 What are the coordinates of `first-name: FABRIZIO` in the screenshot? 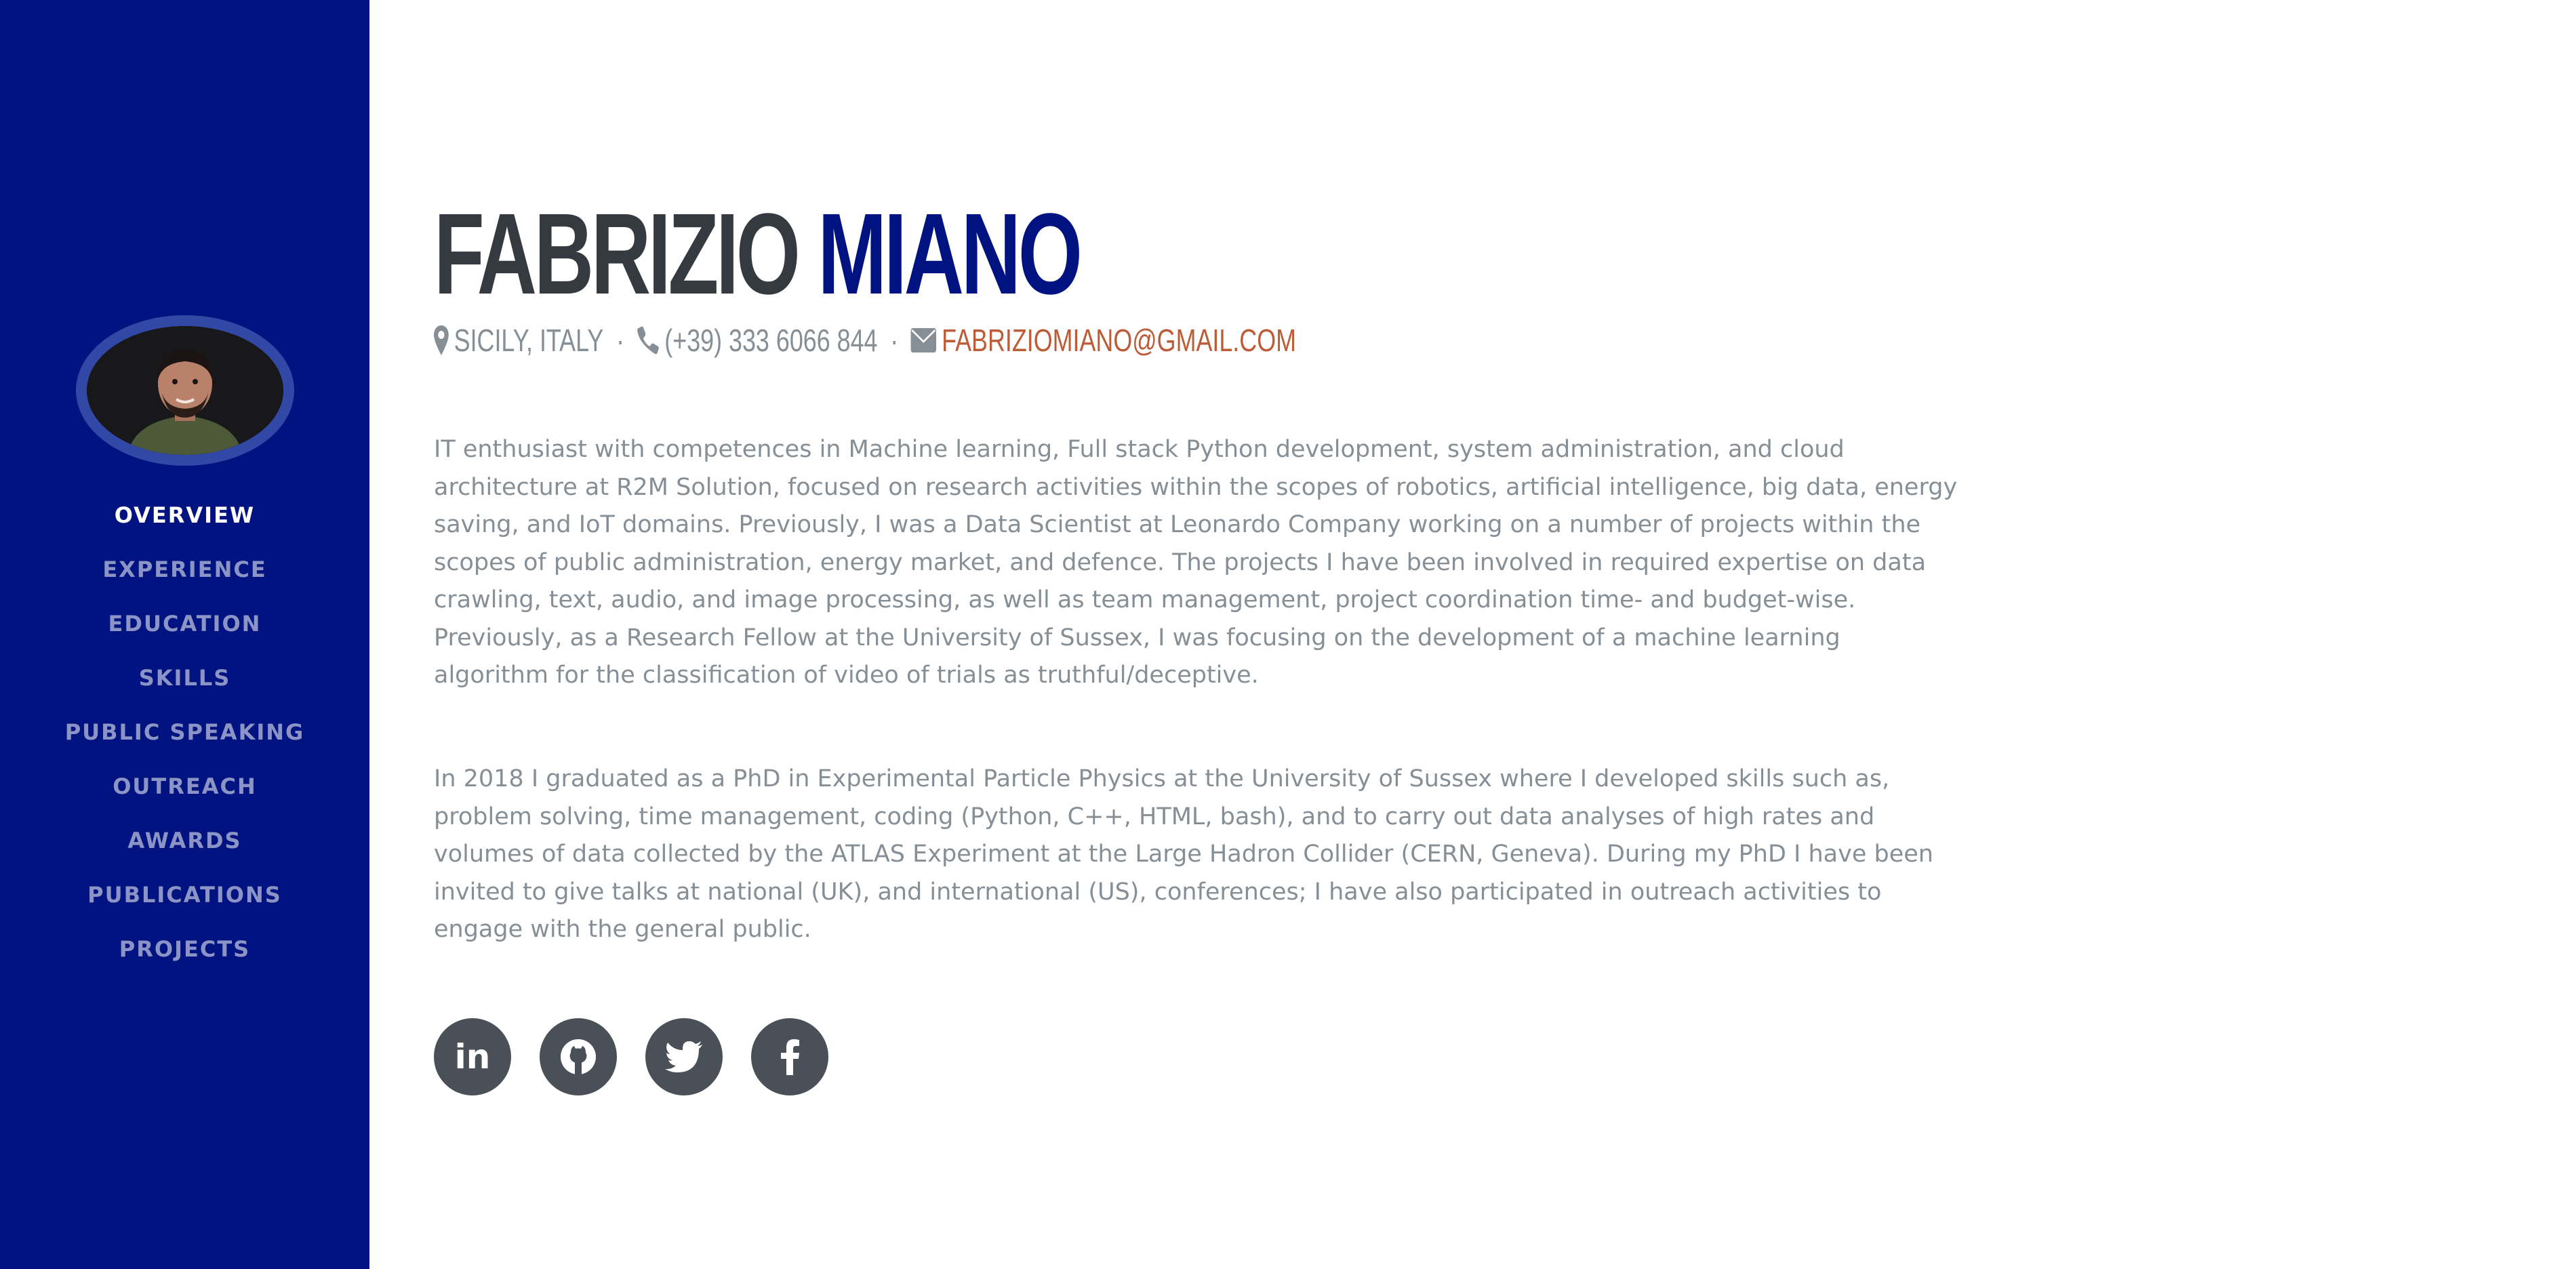 It's located at (617, 254).